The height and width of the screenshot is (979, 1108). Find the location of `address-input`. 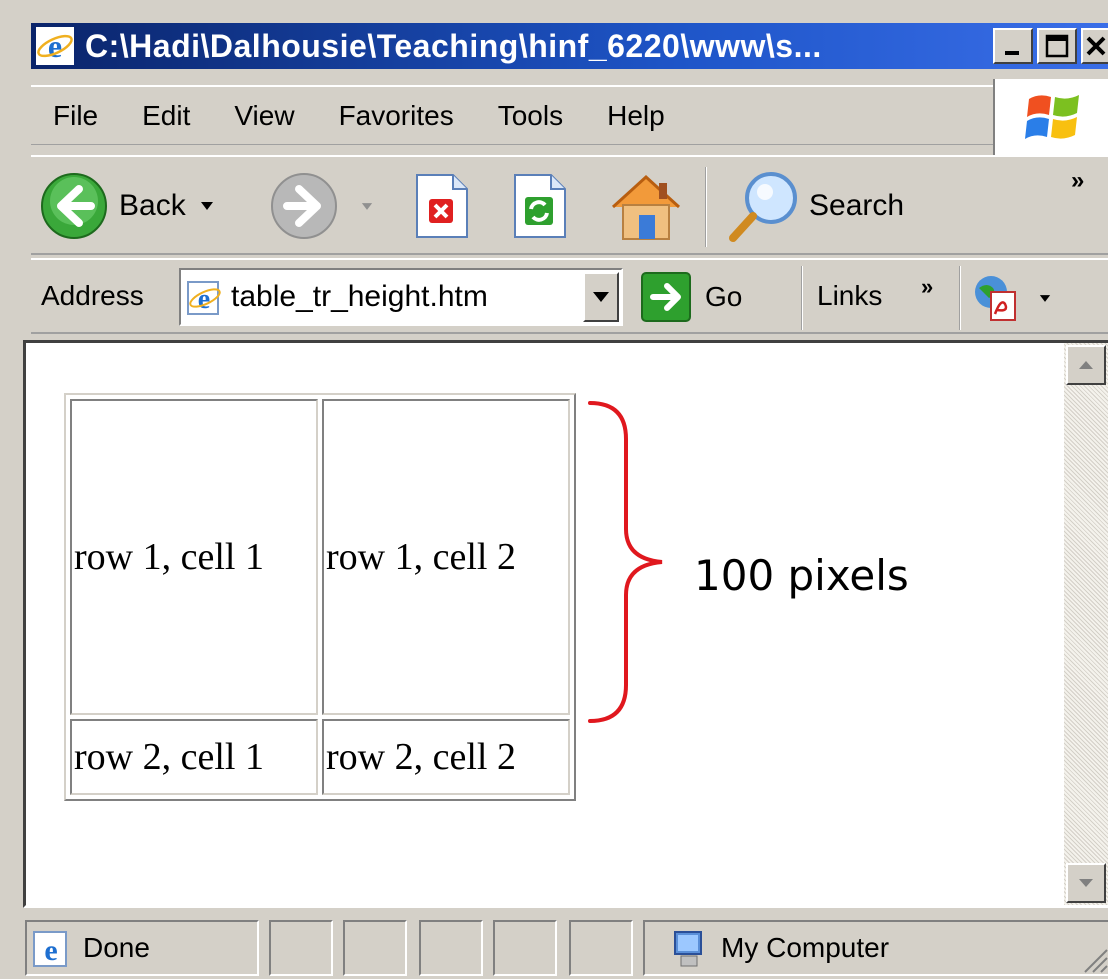

address-input is located at coordinates (396, 297).